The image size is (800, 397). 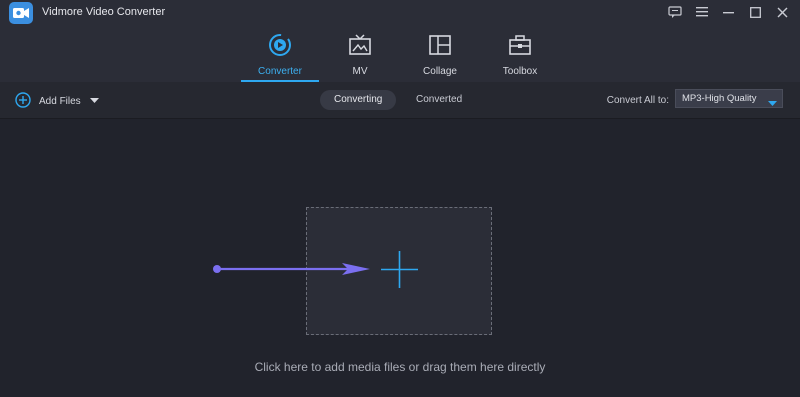 I want to click on close-icon, so click(x=782, y=12).